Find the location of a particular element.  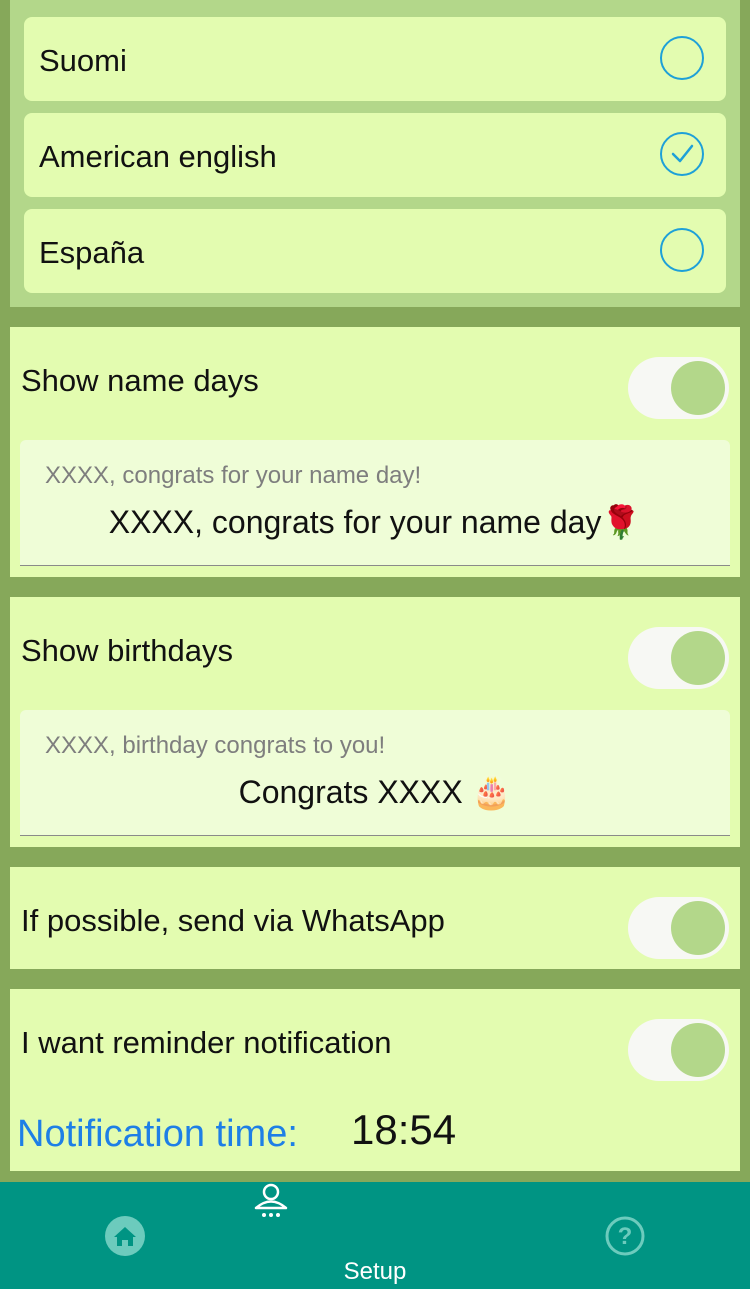

language-label: Suomi is located at coordinates (83, 60).